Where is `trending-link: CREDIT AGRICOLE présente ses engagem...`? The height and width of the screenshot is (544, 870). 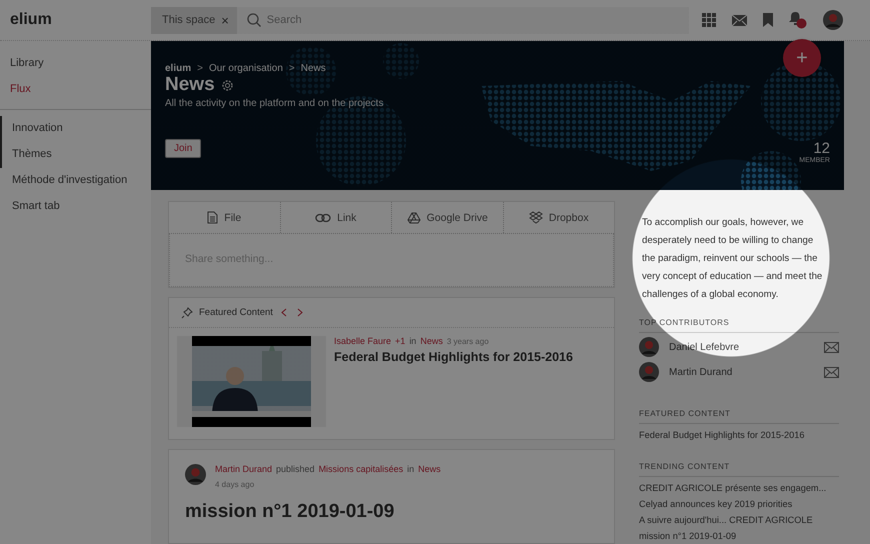
trending-link: CREDIT AGRICOLE présente ses engagem... is located at coordinates (739, 488).